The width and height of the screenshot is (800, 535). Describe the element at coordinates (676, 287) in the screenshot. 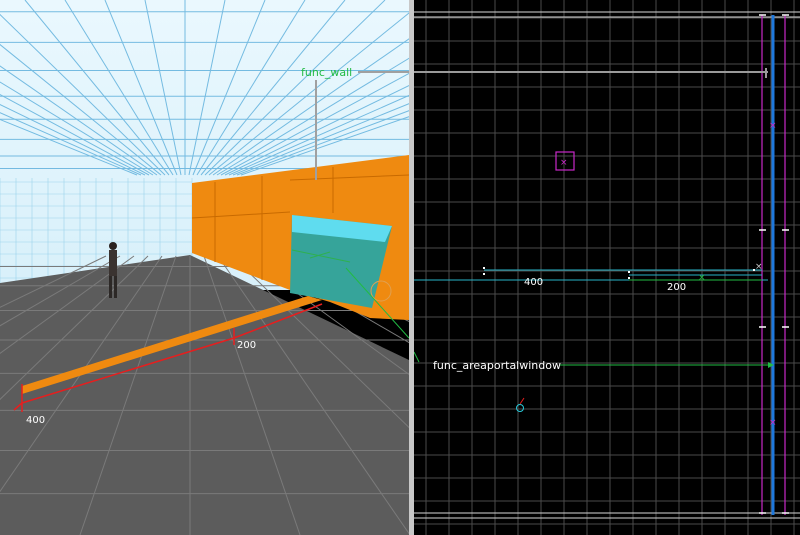

I see `dimension-label-2d-200: 200` at that location.